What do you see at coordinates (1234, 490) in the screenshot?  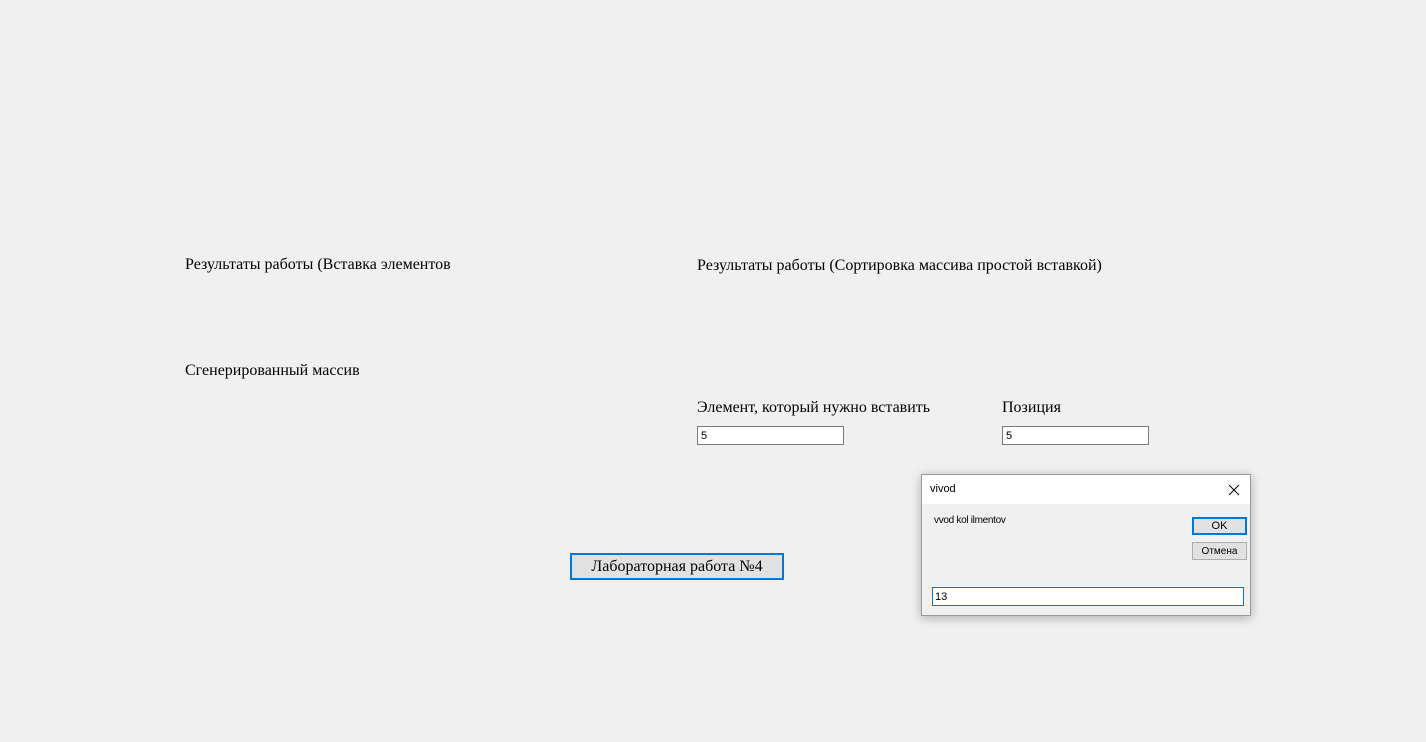 I see `close-icon` at bounding box center [1234, 490].